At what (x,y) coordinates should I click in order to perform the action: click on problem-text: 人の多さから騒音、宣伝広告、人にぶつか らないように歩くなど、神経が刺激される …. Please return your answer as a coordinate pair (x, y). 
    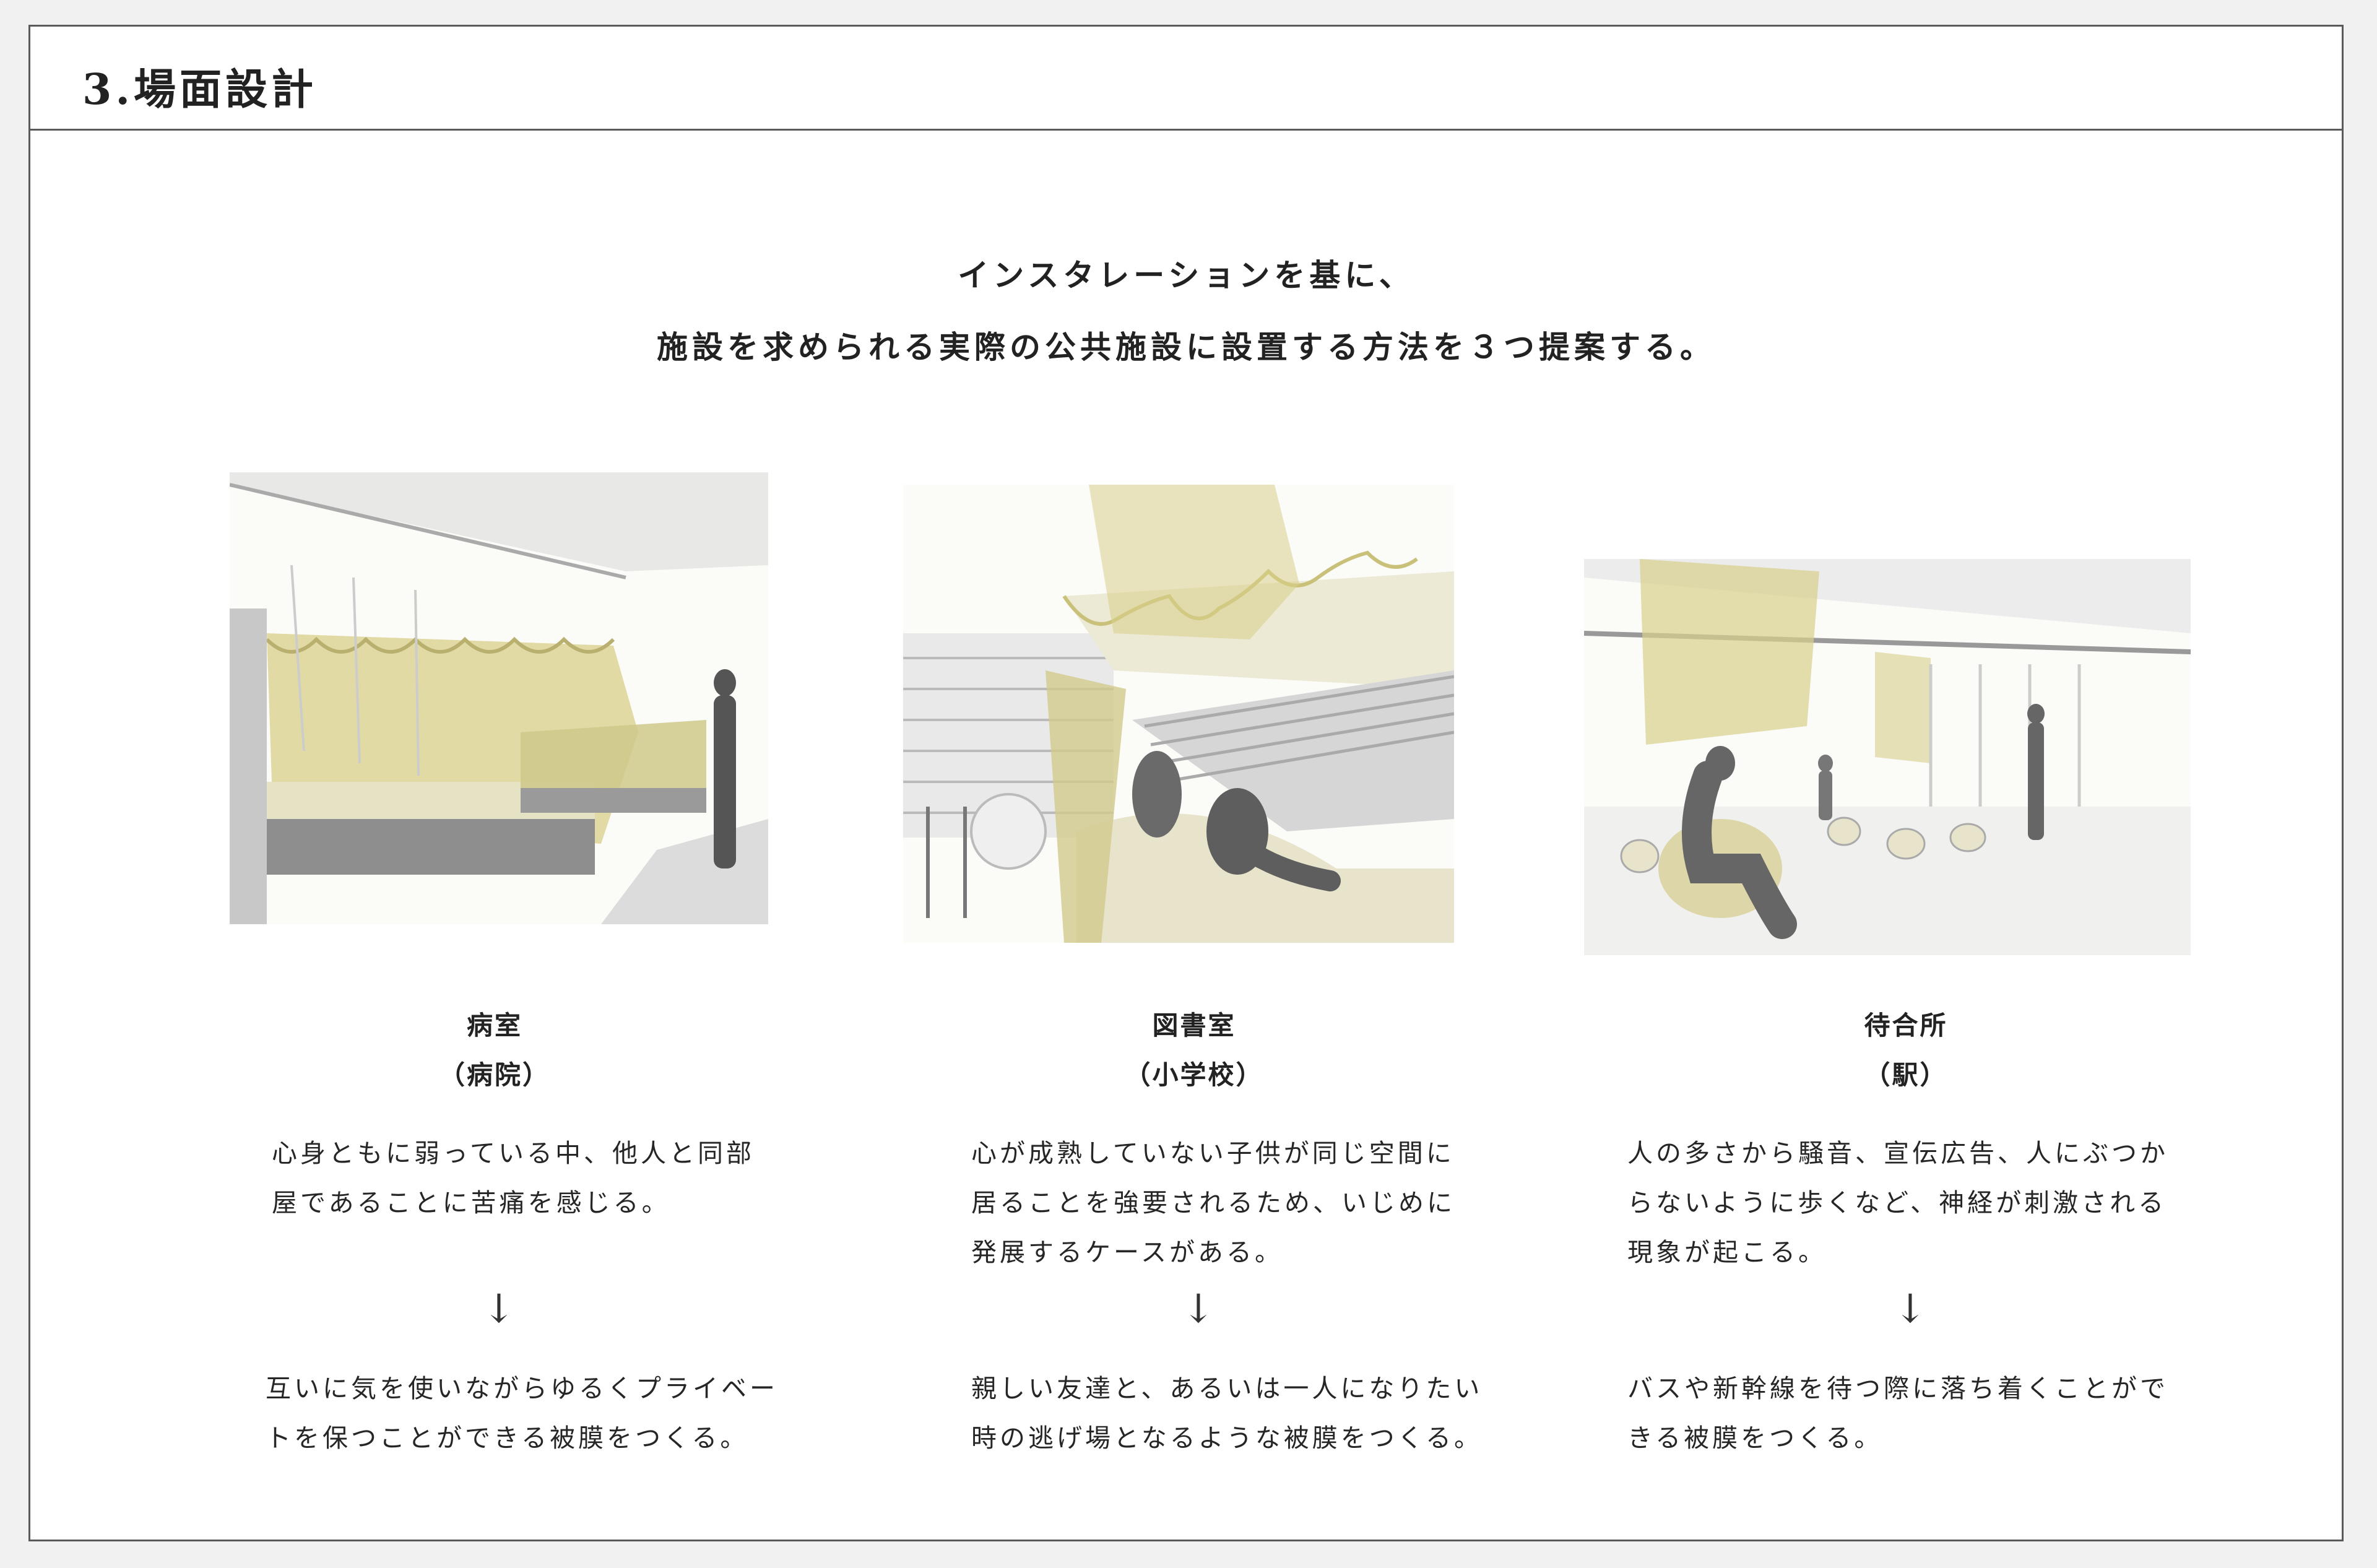
    Looking at the image, I should click on (1897, 1202).